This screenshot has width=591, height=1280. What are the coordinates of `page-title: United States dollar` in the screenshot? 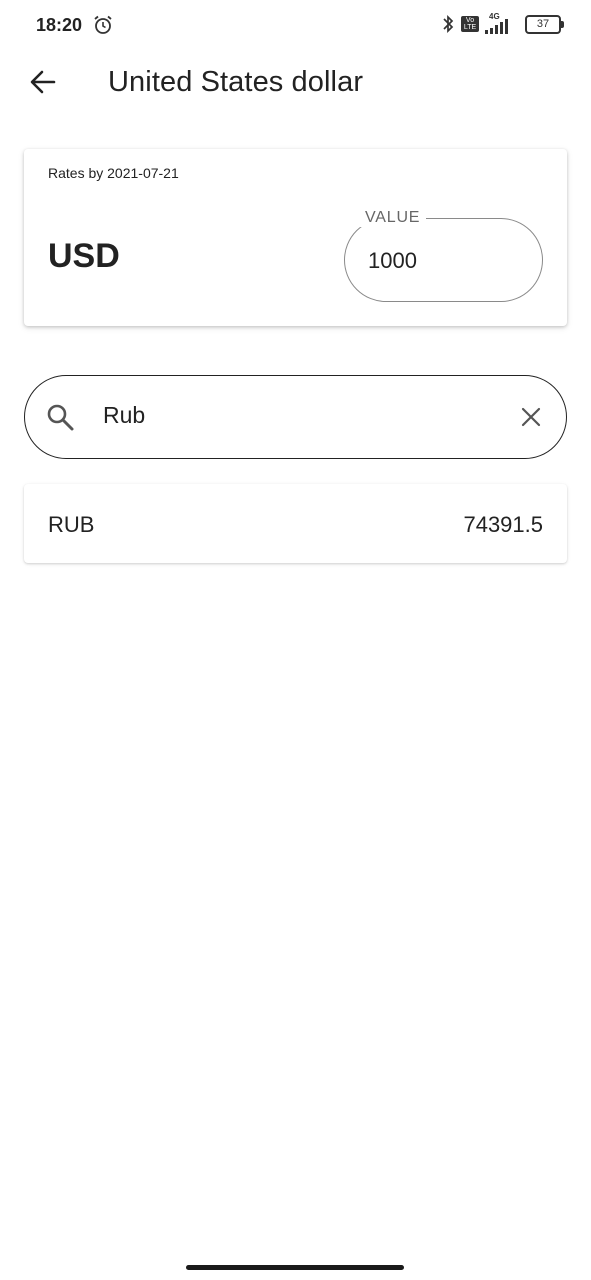 It's located at (236, 82).